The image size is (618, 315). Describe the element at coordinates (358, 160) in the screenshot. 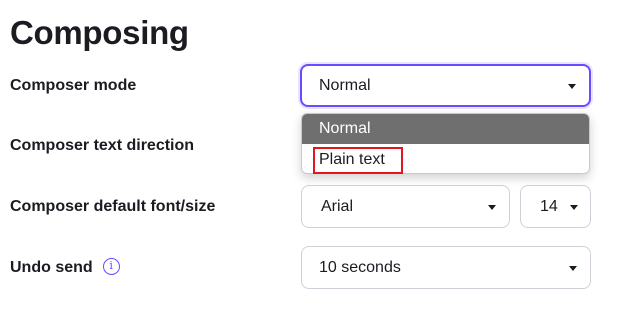

I see `highlight-box` at that location.